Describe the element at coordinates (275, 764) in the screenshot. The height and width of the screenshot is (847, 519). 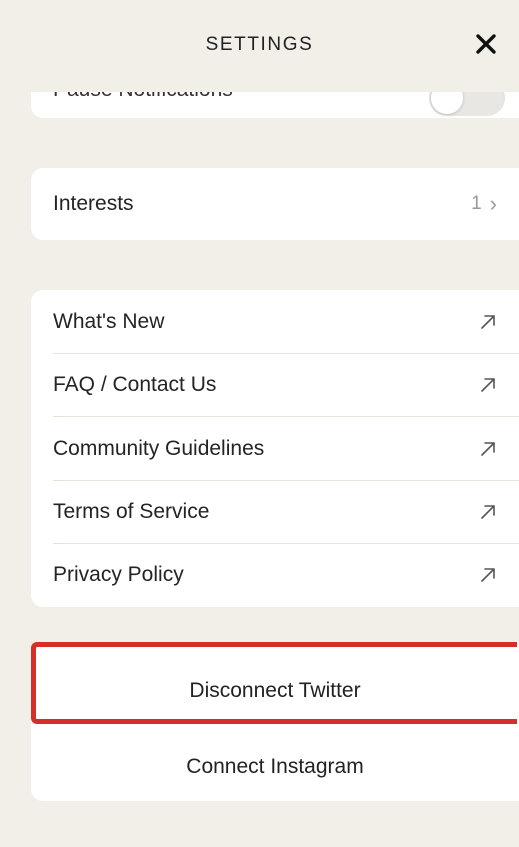
I see `connect-instagram-button: Connect Instagram` at that location.